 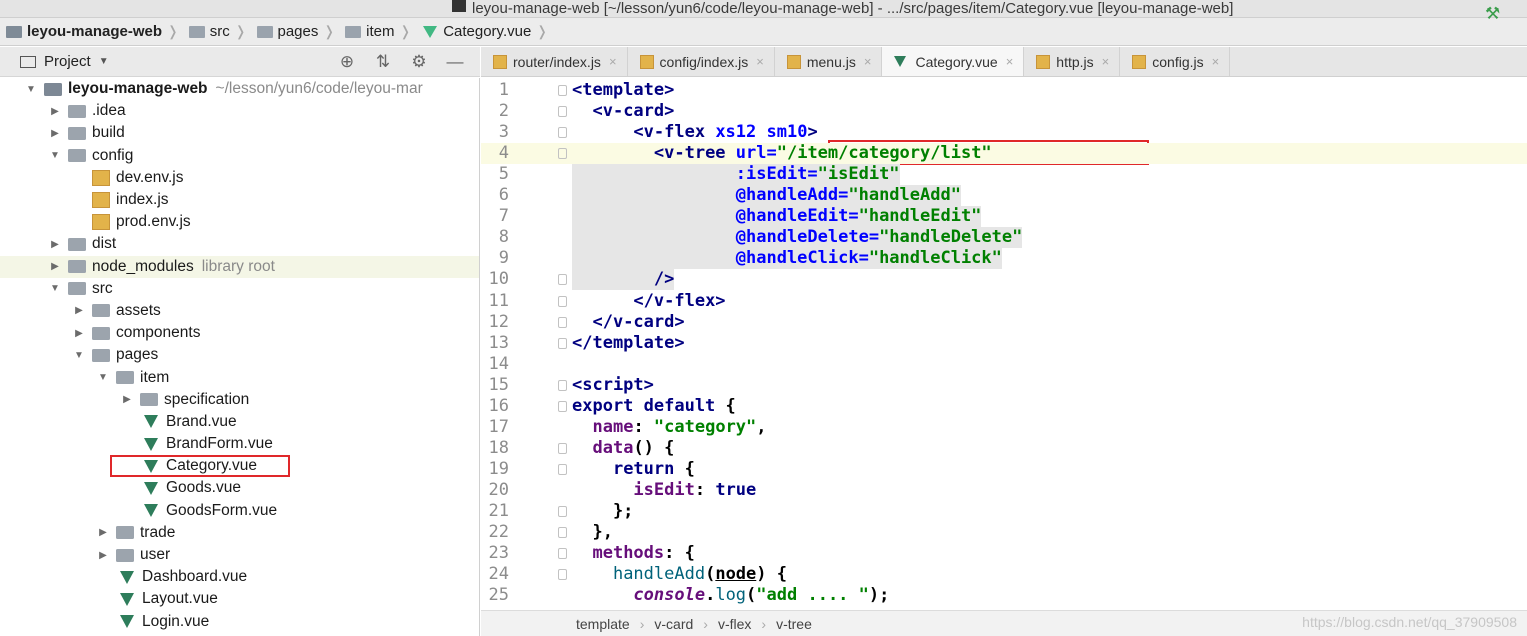 I want to click on tree-item: Goods.vue, so click(x=239, y=488).